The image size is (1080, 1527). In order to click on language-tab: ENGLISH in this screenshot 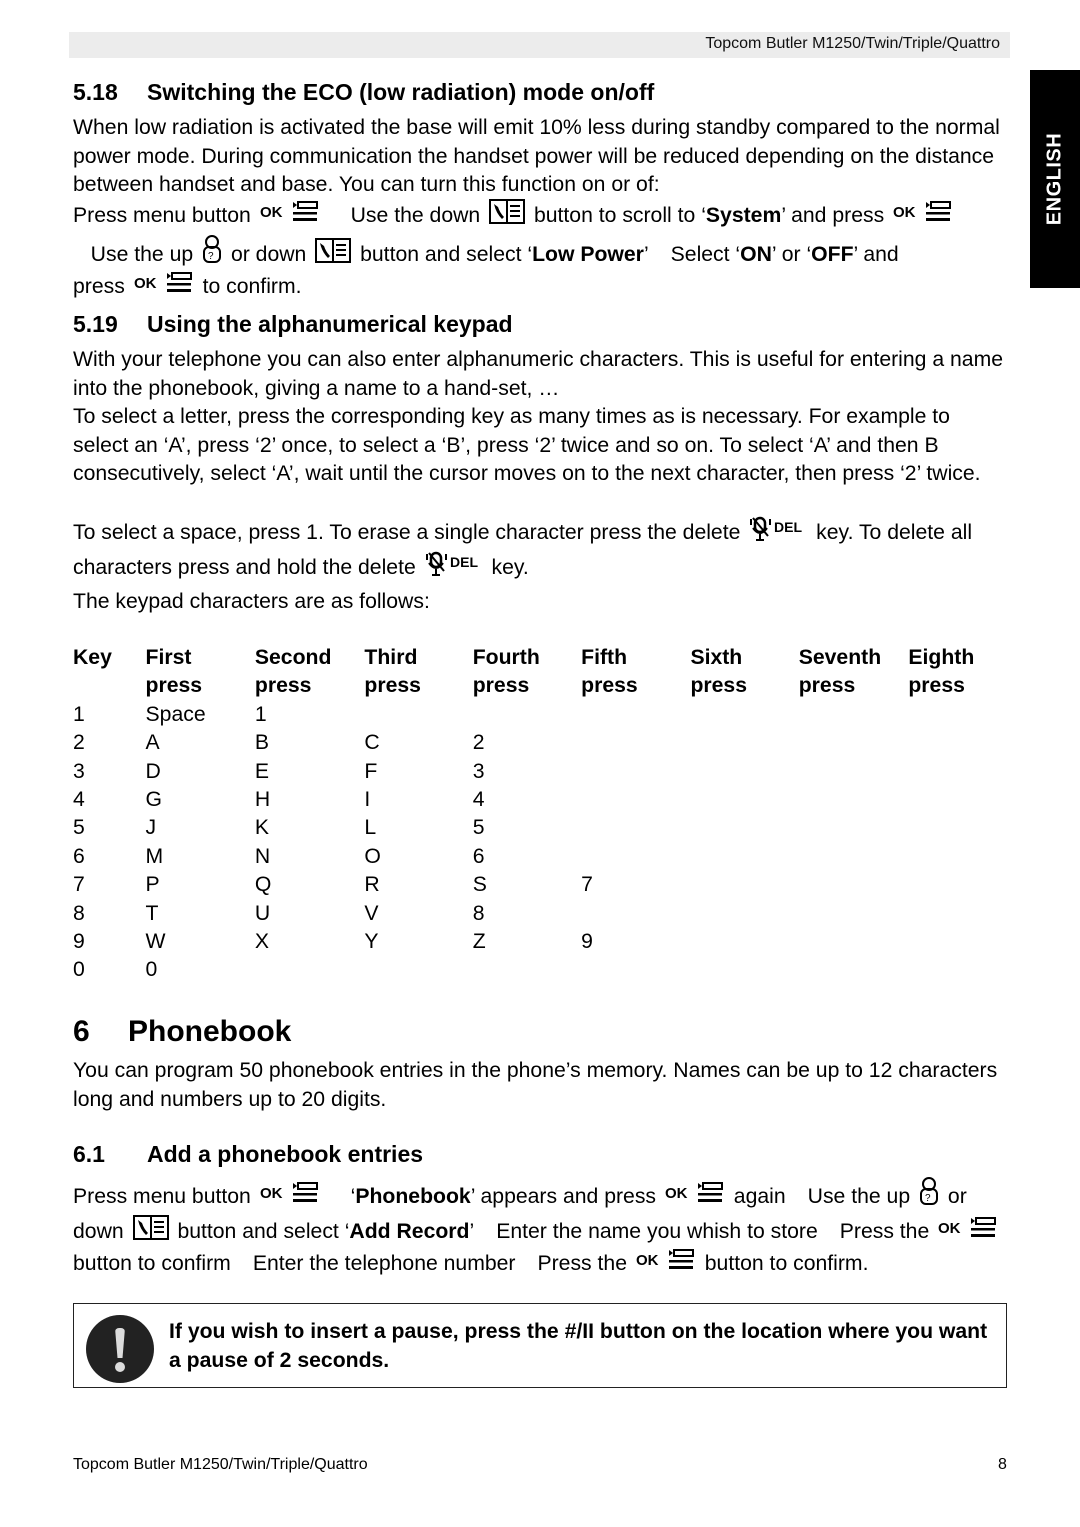, I will do `click(1055, 179)`.